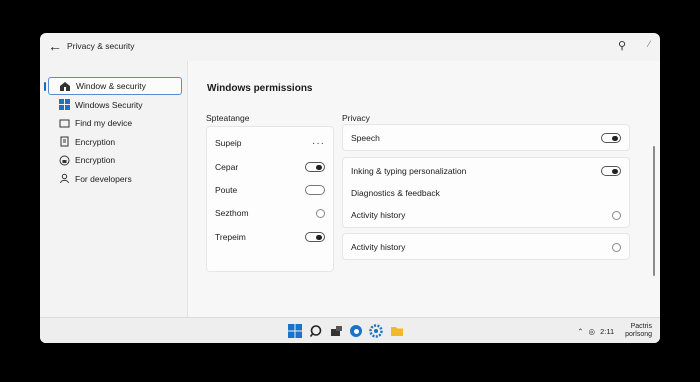  What do you see at coordinates (397, 331) in the screenshot?
I see `file-explorer-icon` at bounding box center [397, 331].